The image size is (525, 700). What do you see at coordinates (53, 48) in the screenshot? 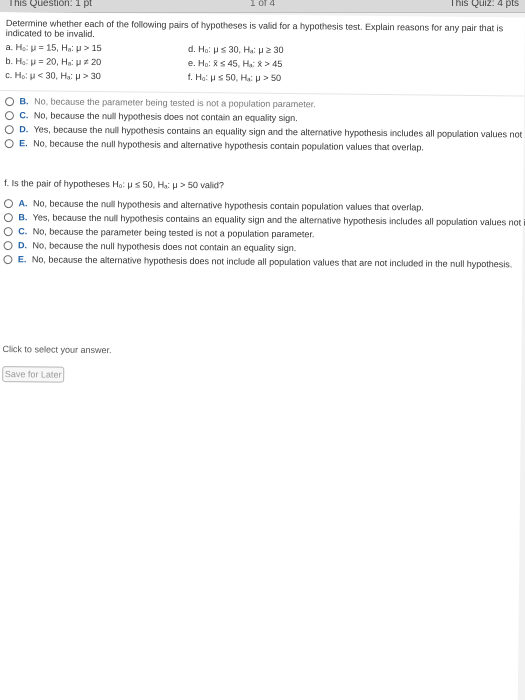
I see `pair-a: a. H₀: μ = 15, Hₐ: μ > 15` at bounding box center [53, 48].